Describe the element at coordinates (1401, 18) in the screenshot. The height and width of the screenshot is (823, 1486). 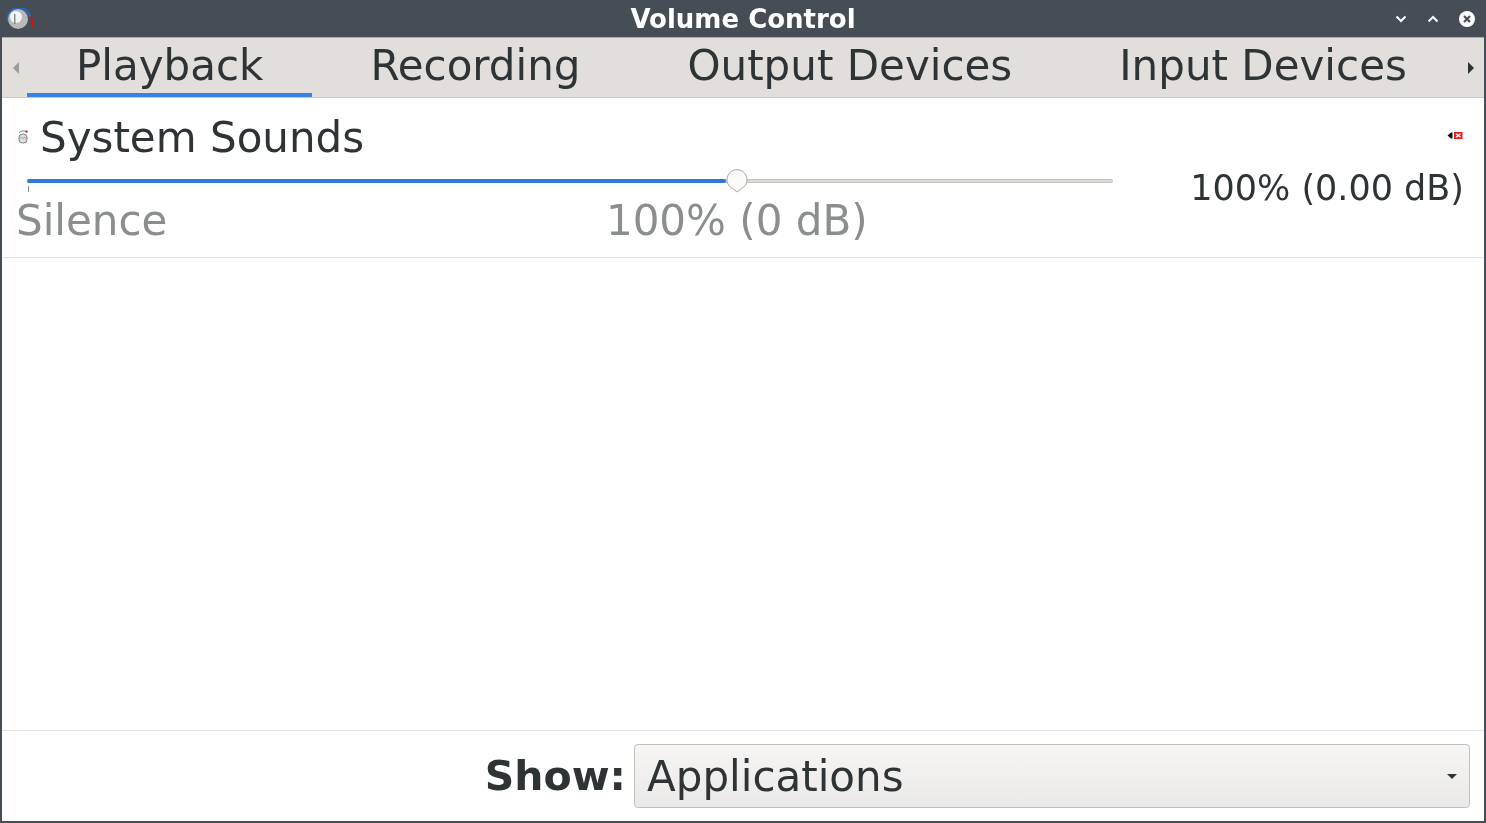
I see `chevron-down-icon` at that location.